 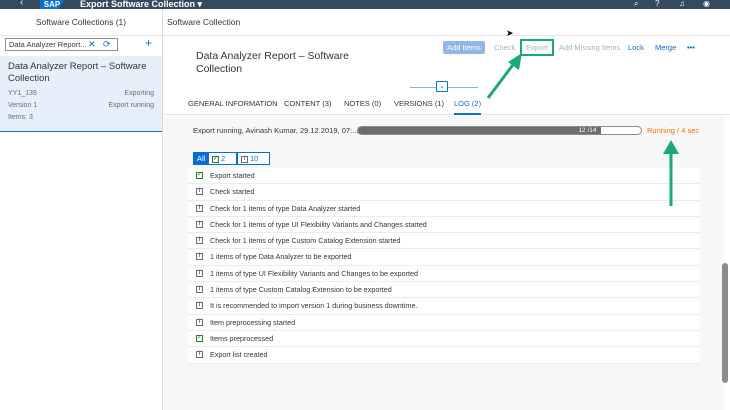 What do you see at coordinates (419, 106) in the screenshot?
I see `tab-versions: VERSIONS (1)` at bounding box center [419, 106].